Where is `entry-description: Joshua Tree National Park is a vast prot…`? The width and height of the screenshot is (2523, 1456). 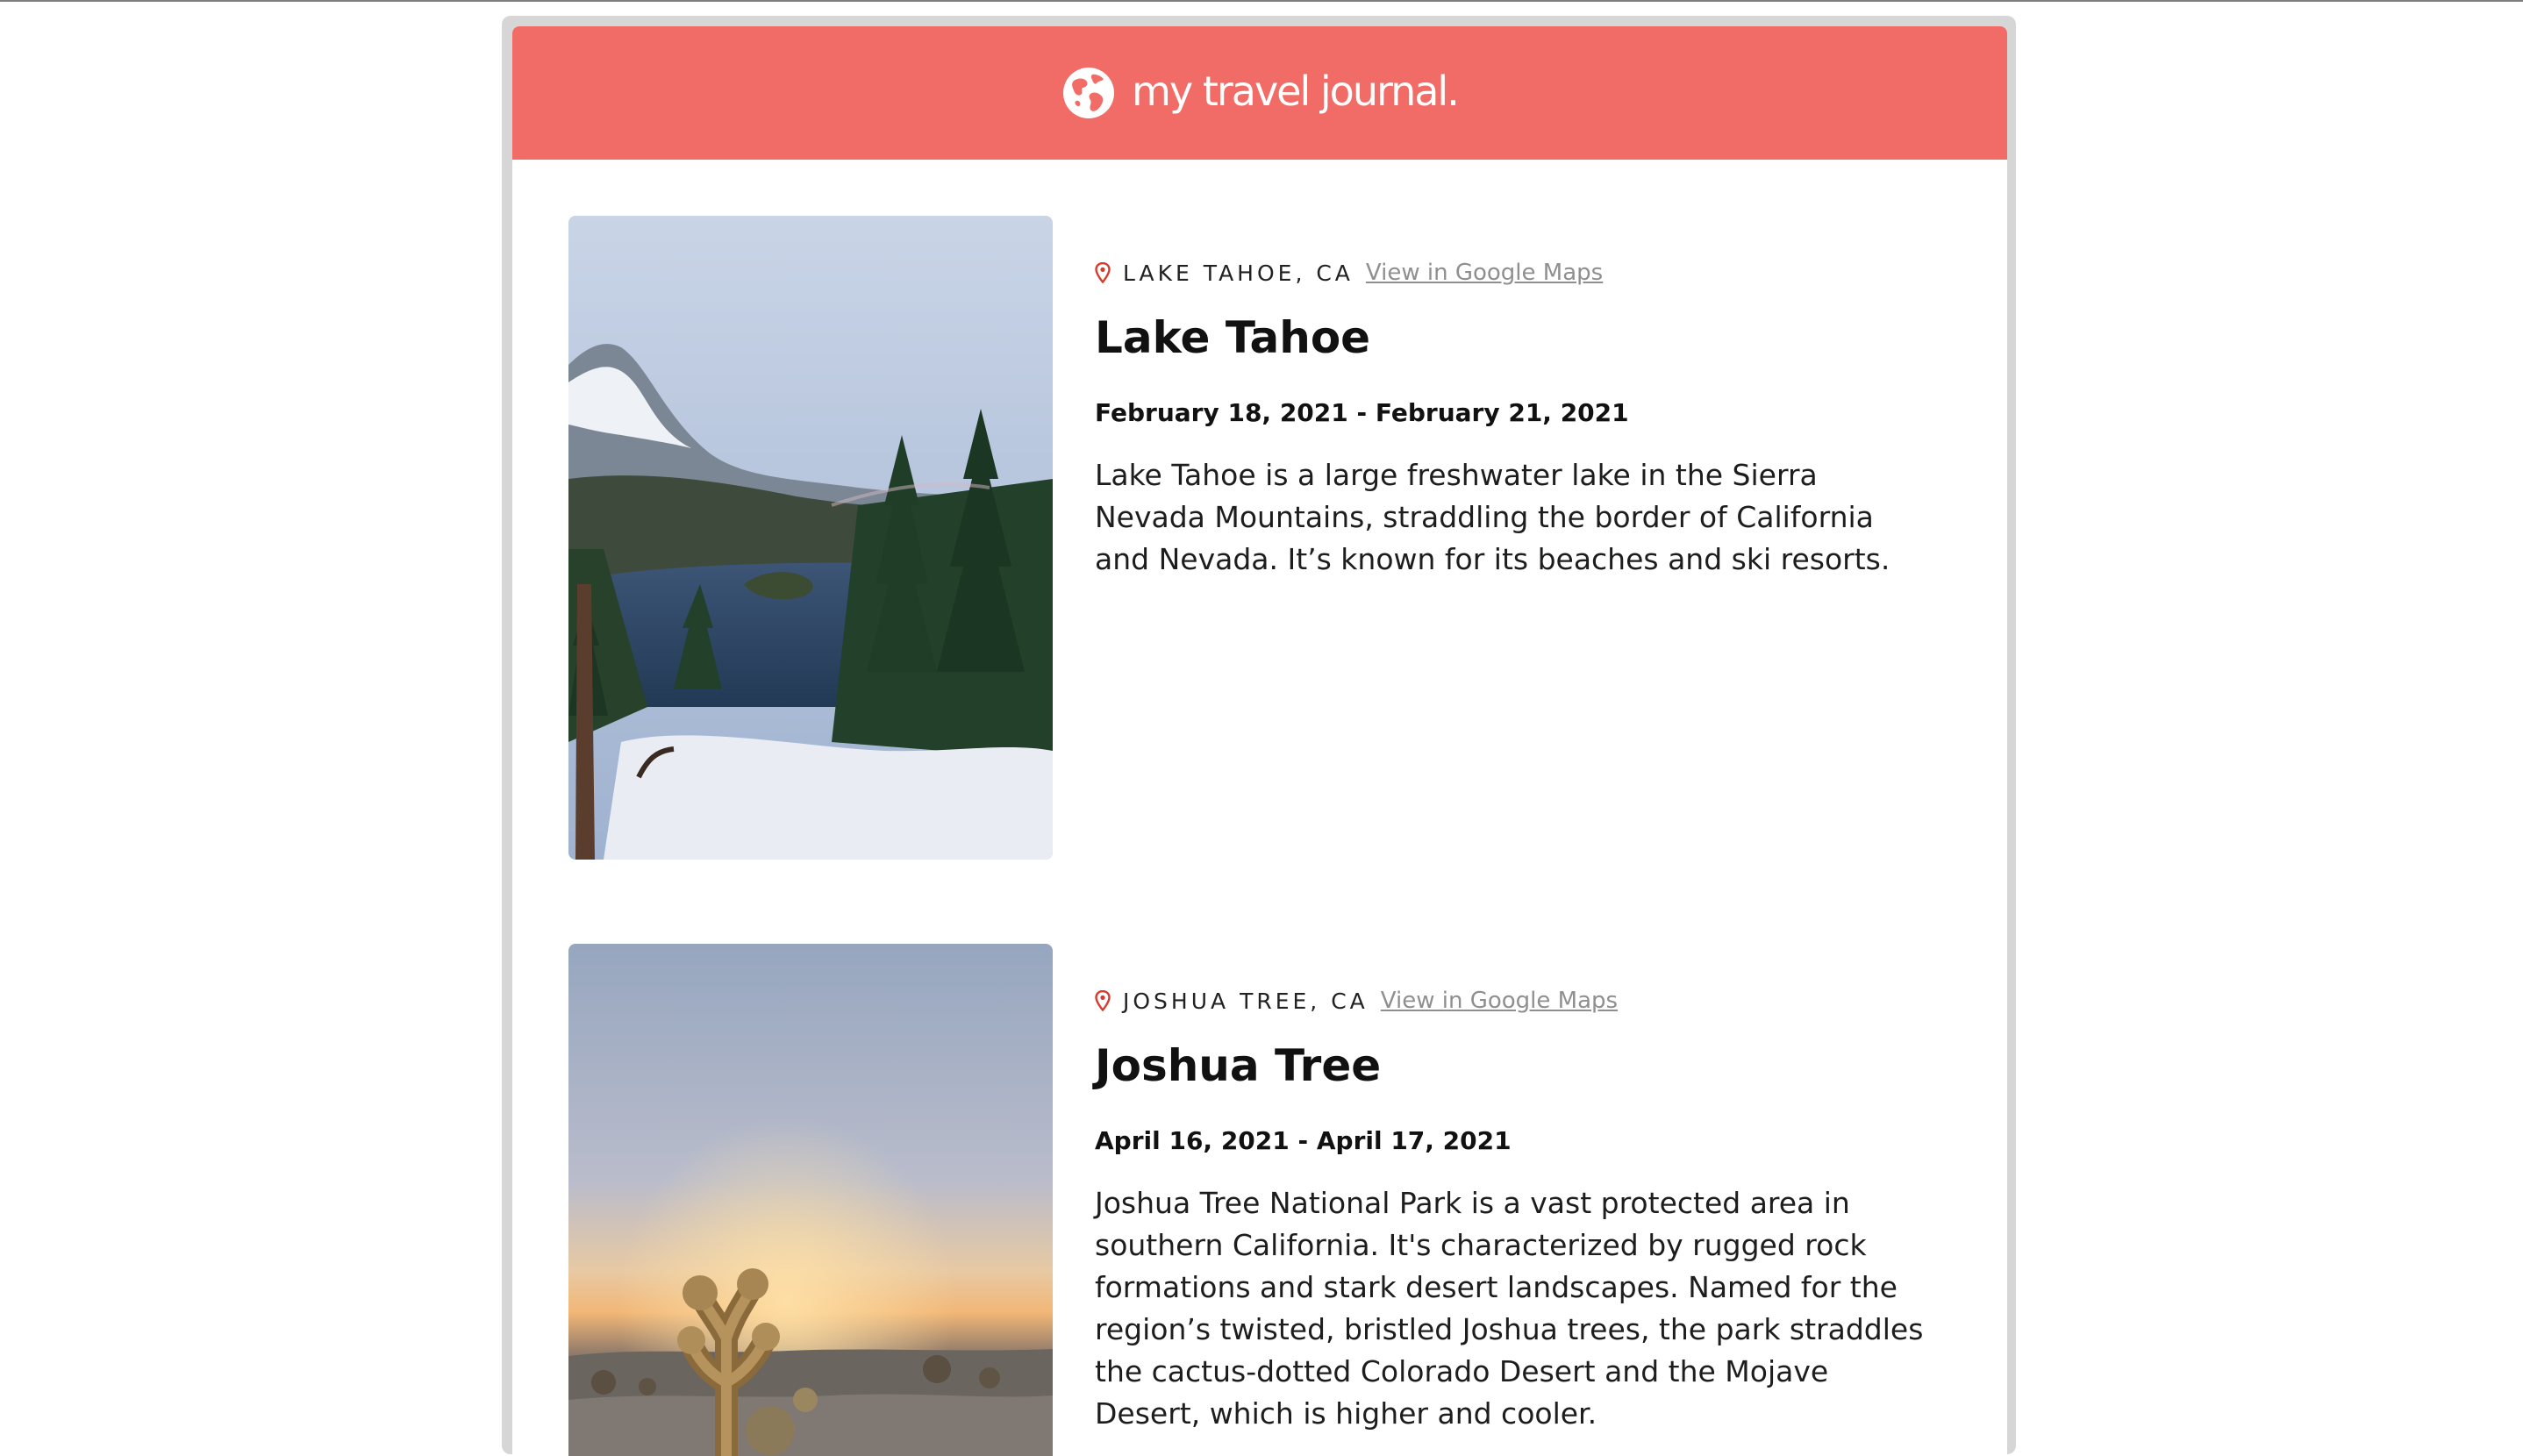
entry-description: Joshua Tree National Park is a vast prot… is located at coordinates (1509, 1308).